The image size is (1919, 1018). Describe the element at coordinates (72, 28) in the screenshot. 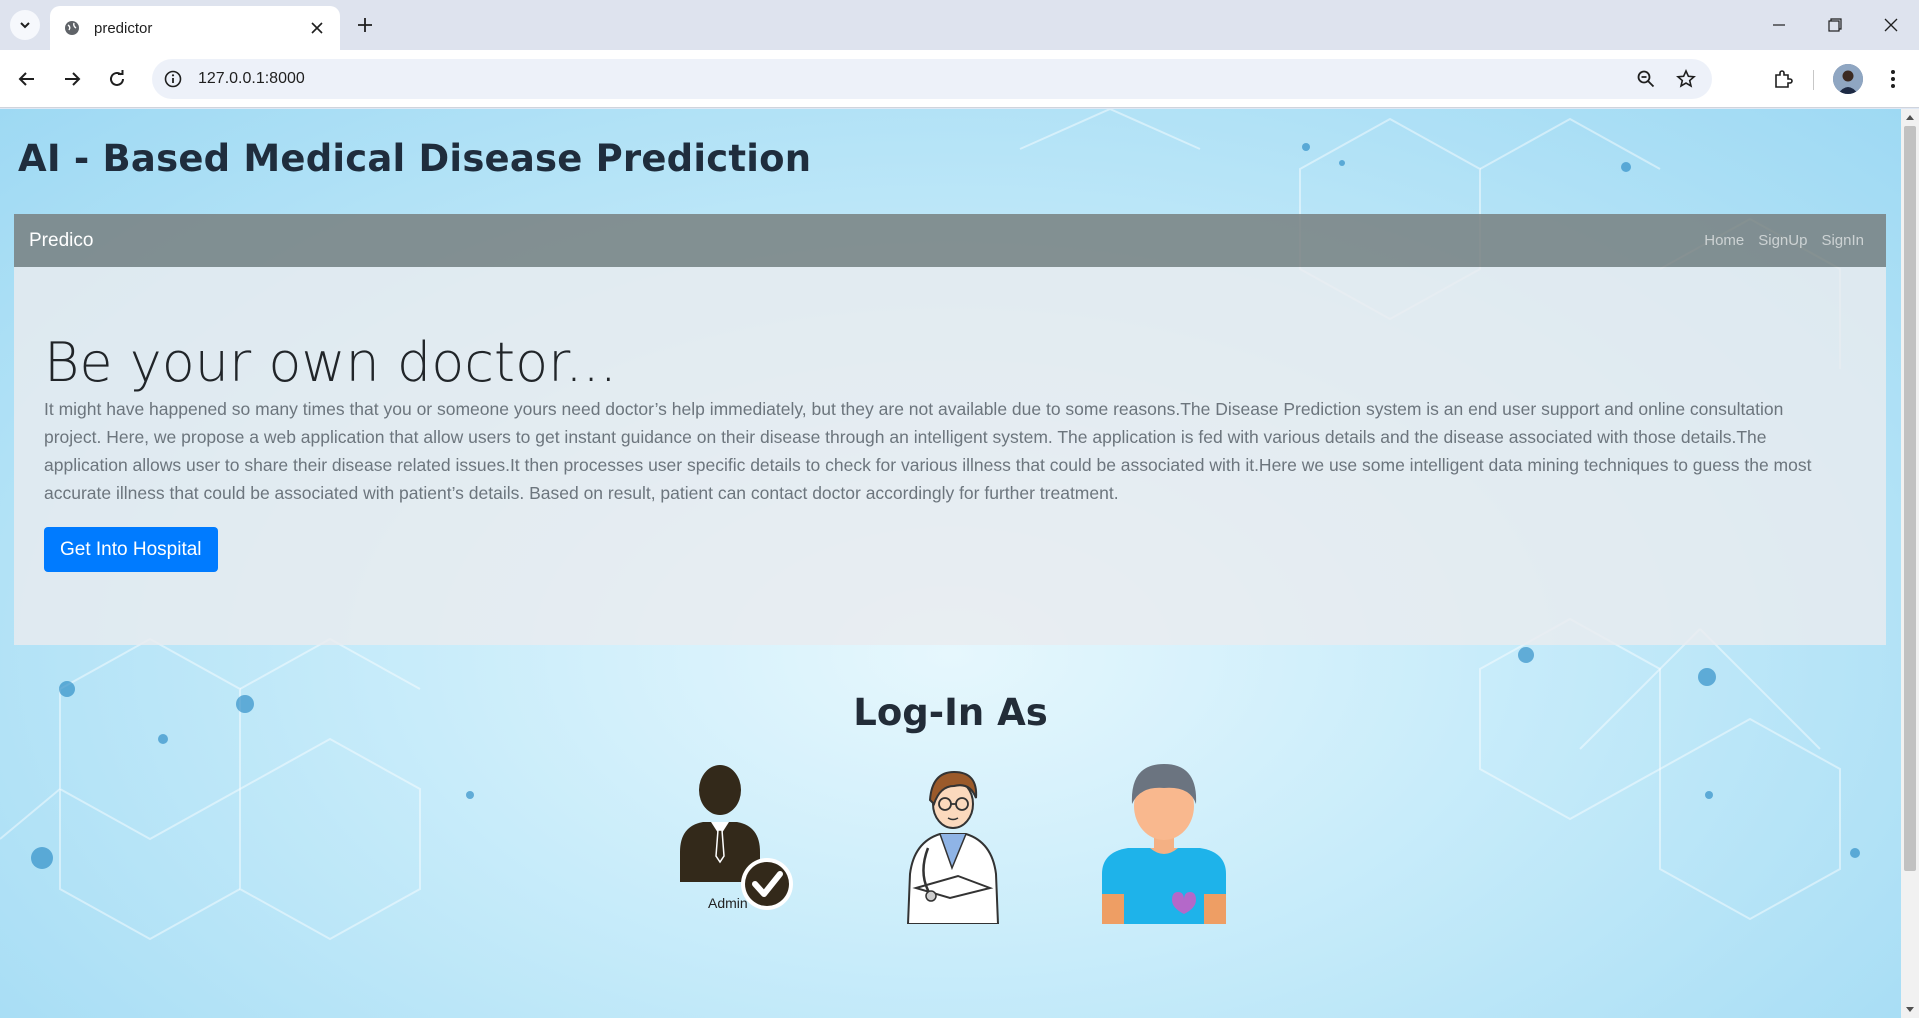

I see `globe-icon` at that location.